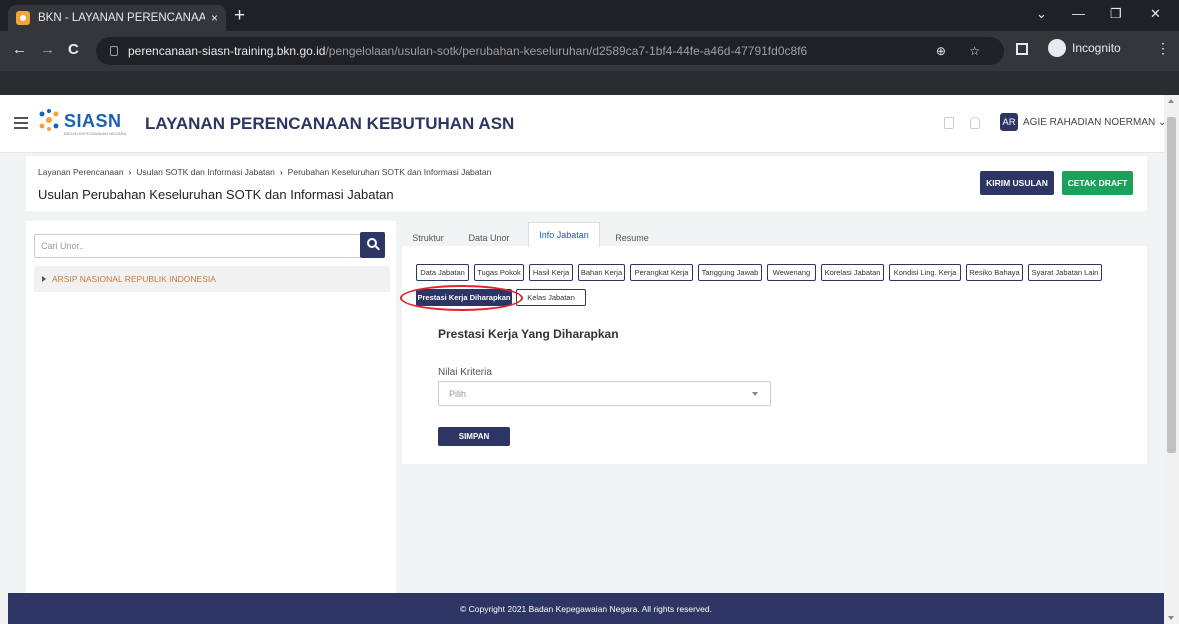 The height and width of the screenshot is (624, 1179). I want to click on nilai-kriteria-label: Nilai Kriteria, so click(465, 372).